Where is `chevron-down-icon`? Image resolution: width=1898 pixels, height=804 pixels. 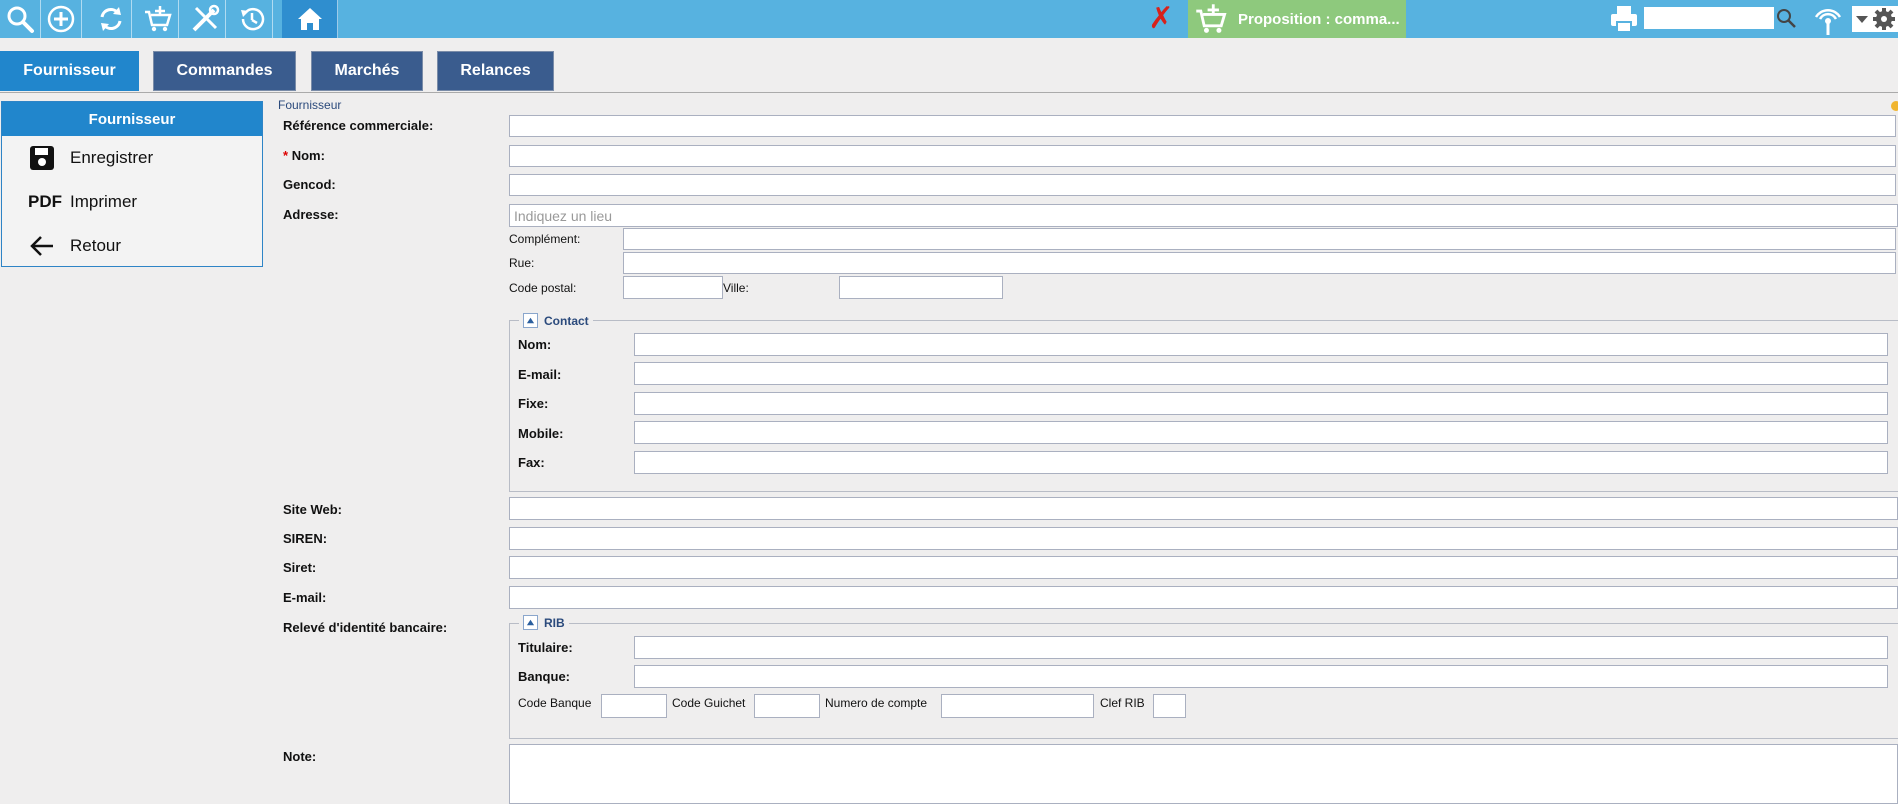
chevron-down-icon is located at coordinates (1862, 19).